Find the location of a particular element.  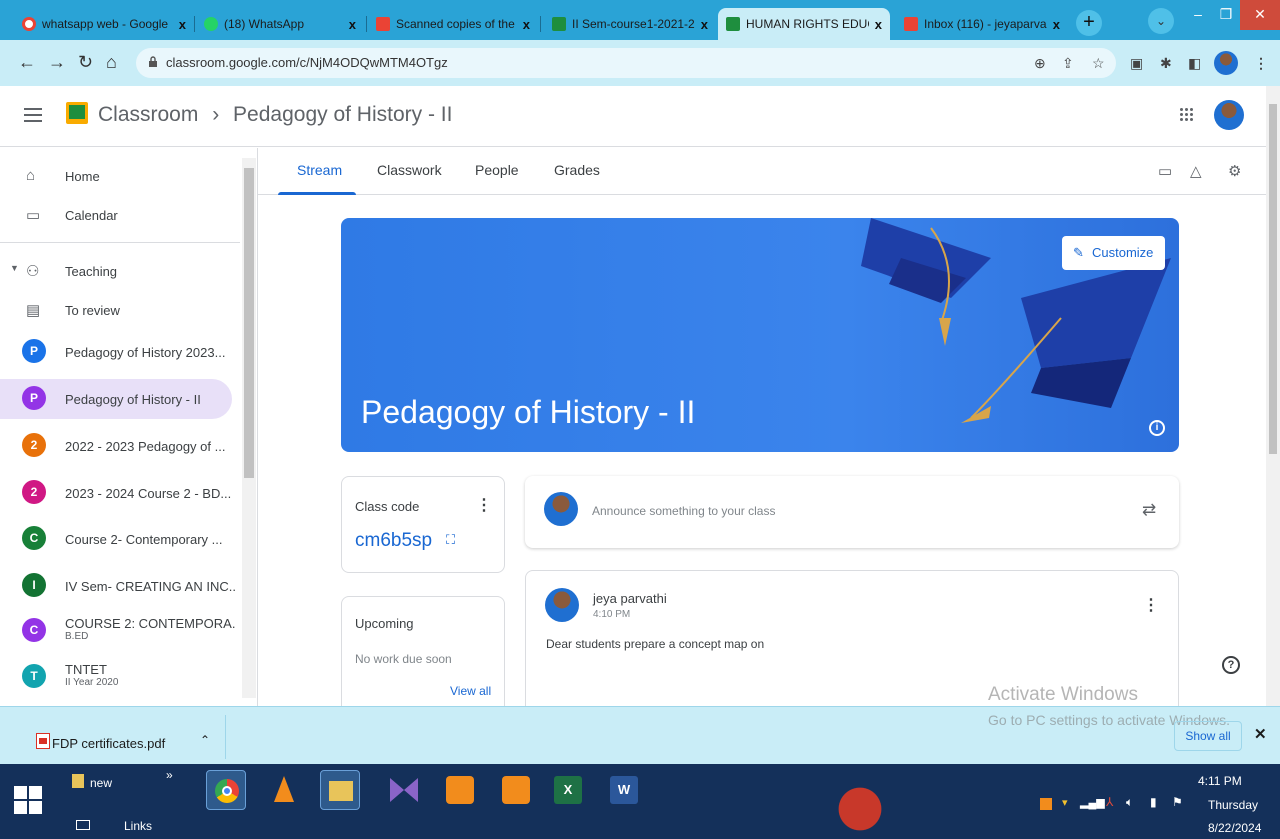

account-avatar is located at coordinates (1229, 115).